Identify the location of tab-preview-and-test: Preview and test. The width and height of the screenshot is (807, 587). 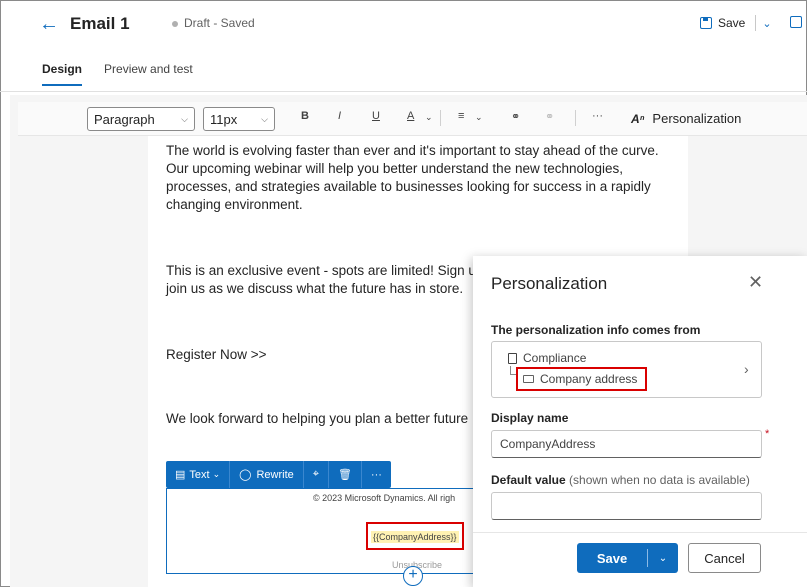
(148, 74).